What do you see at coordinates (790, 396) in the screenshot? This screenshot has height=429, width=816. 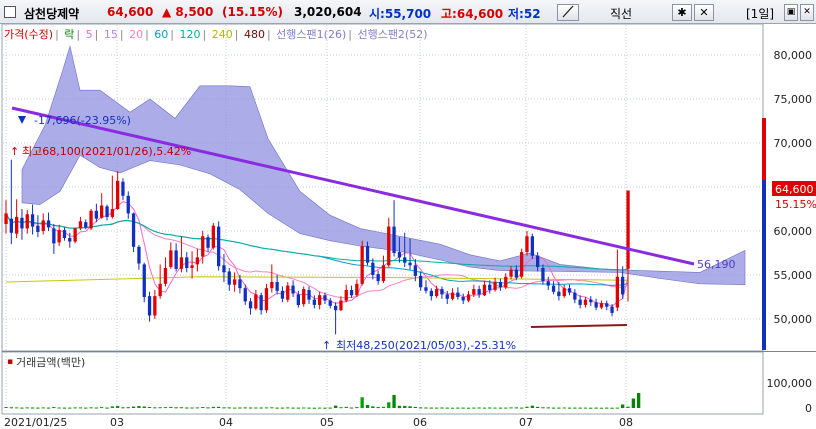 I see `volume-axis: 100,000 0` at bounding box center [790, 396].